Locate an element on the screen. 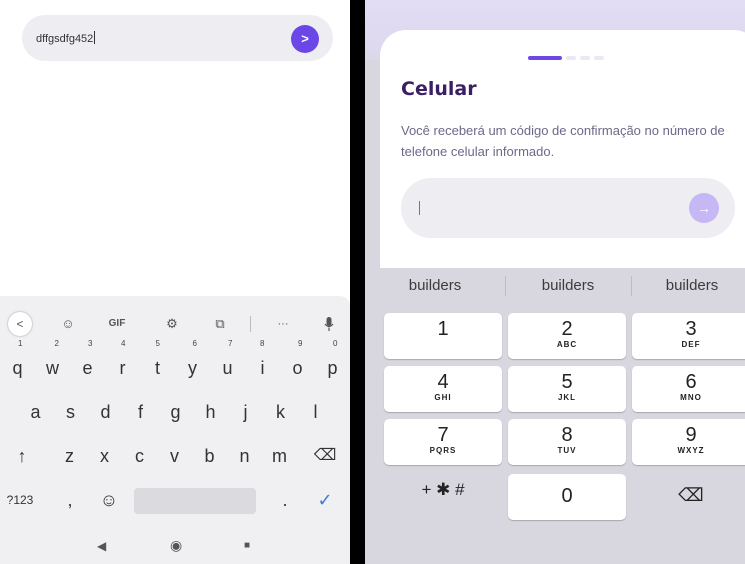 The image size is (745, 564). key-z: z is located at coordinates (69, 456).